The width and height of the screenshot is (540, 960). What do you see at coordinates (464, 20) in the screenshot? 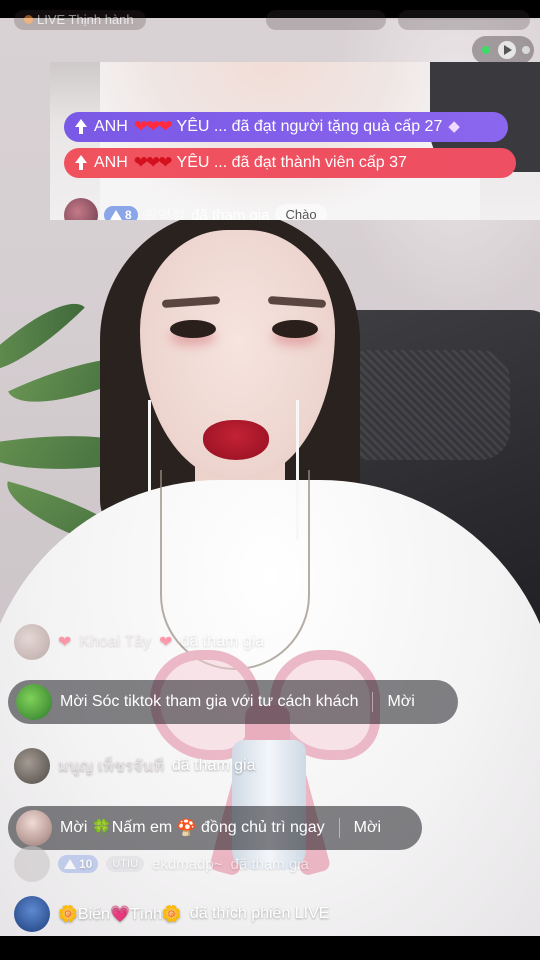
I see `likes-stat-chip` at bounding box center [464, 20].